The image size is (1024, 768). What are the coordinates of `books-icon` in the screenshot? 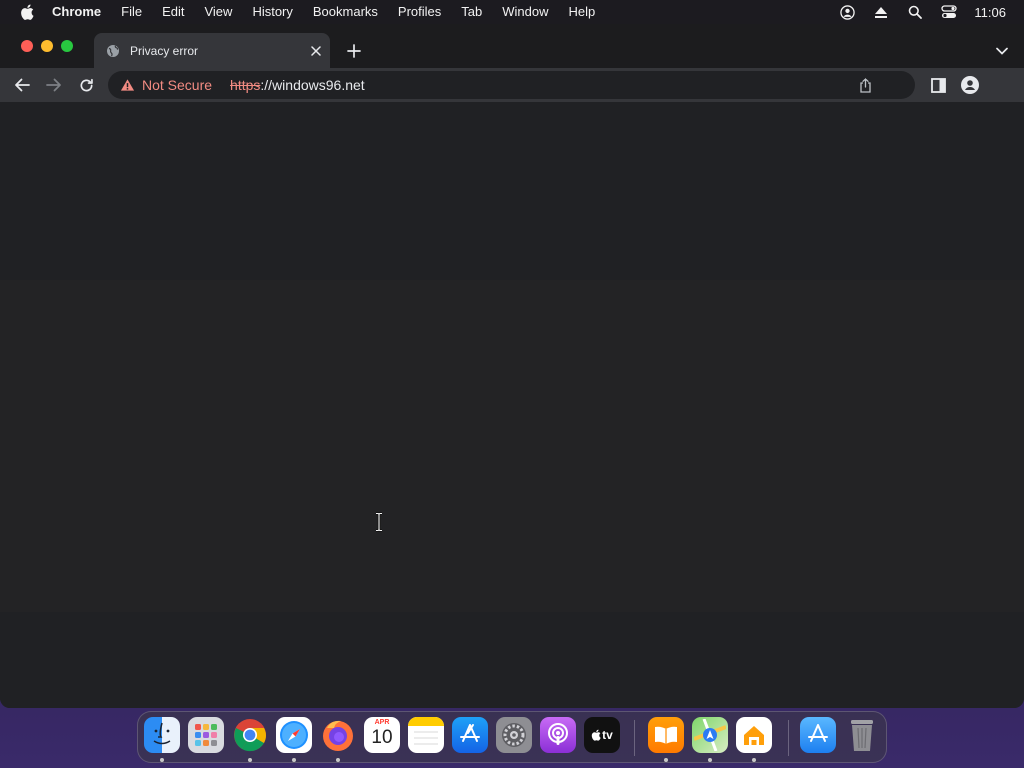 It's located at (666, 735).